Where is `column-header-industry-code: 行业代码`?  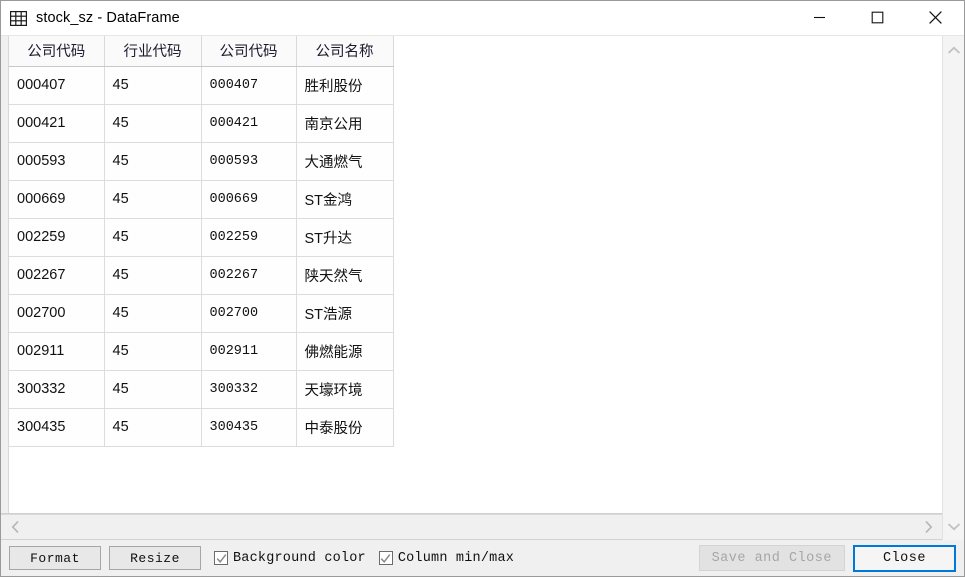
column-header-industry-code: 行业代码 is located at coordinates (153, 51).